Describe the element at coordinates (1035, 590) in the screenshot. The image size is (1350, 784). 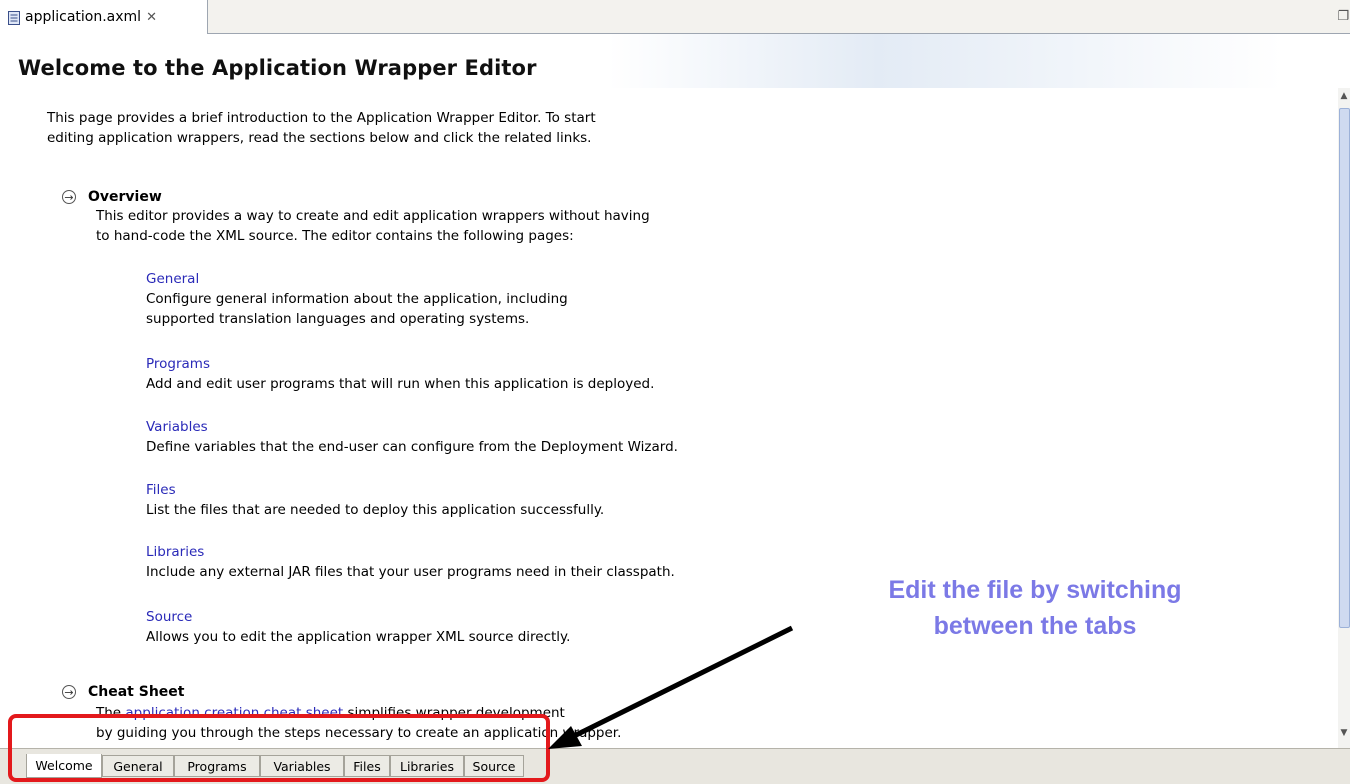
I see `annotation-line-1: Edit the file by switching` at that location.